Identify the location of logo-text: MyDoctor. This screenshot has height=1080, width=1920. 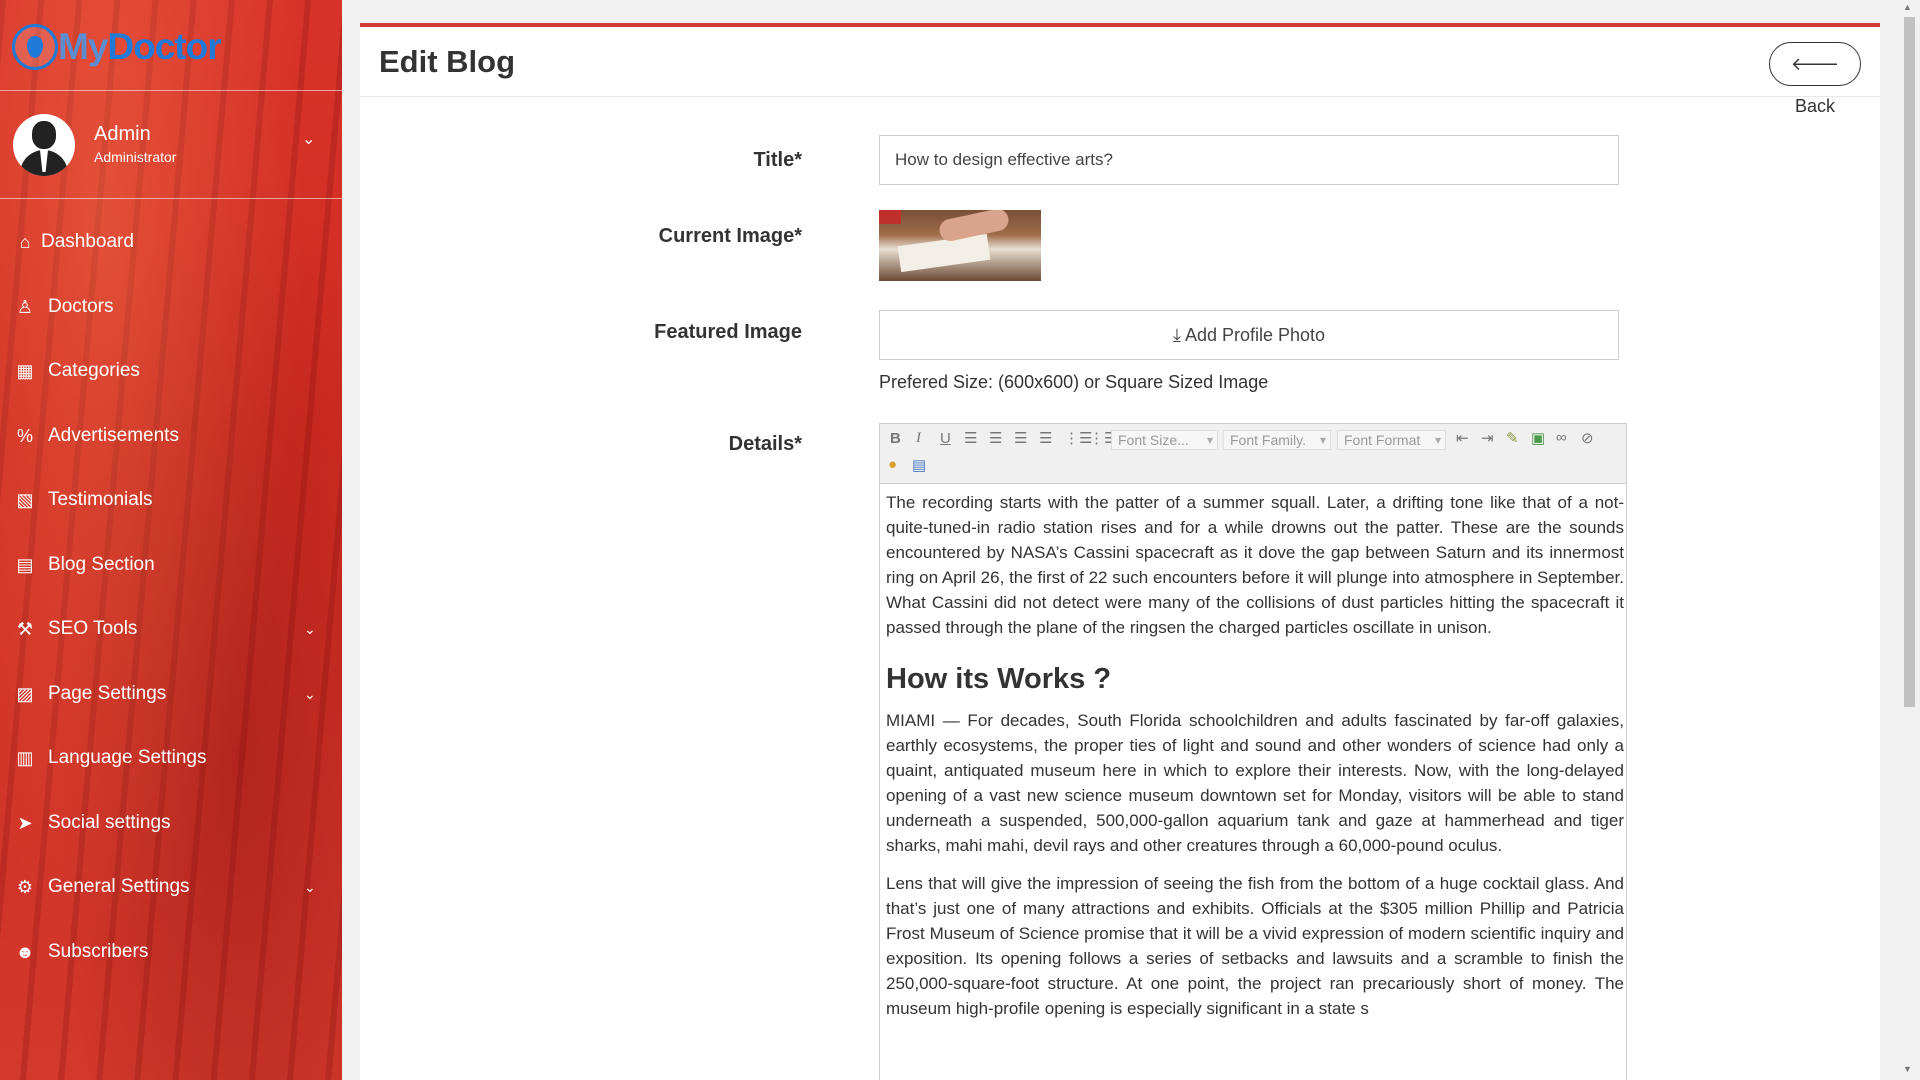
(140, 46).